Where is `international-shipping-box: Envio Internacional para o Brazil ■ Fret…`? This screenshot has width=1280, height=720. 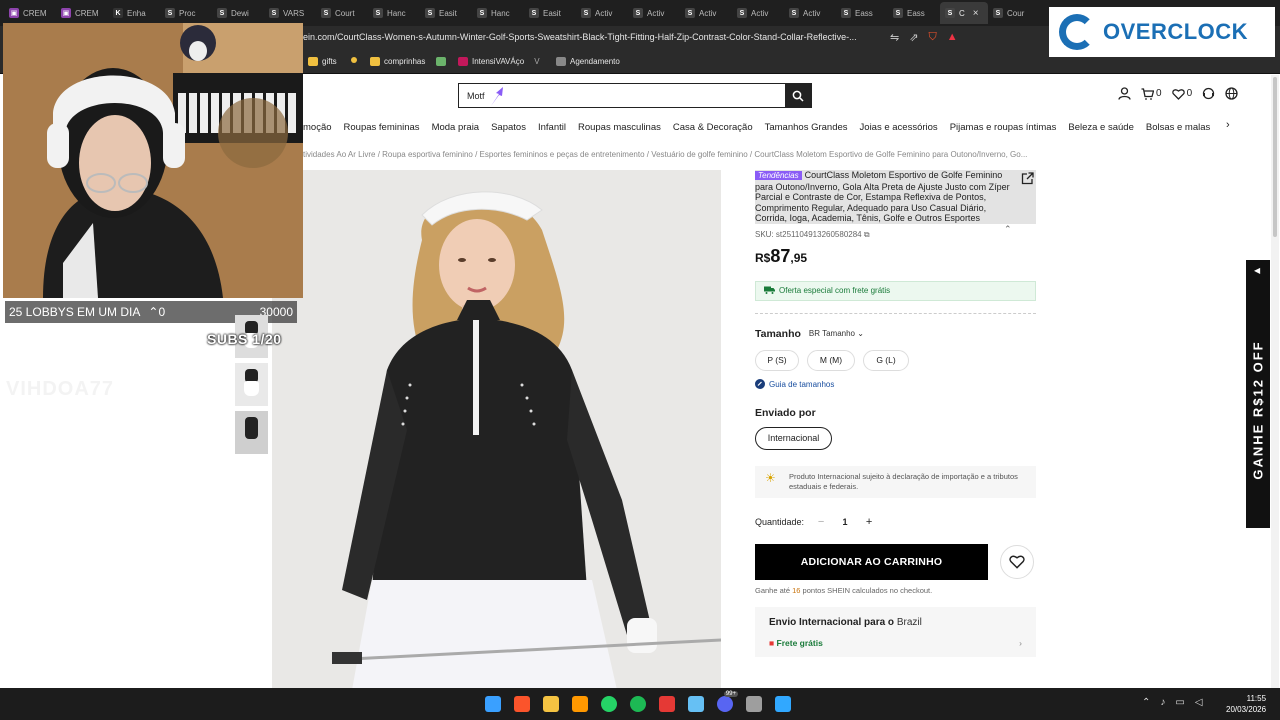 international-shipping-box: Envio Internacional para o Brazil ■ Fret… is located at coordinates (895, 631).